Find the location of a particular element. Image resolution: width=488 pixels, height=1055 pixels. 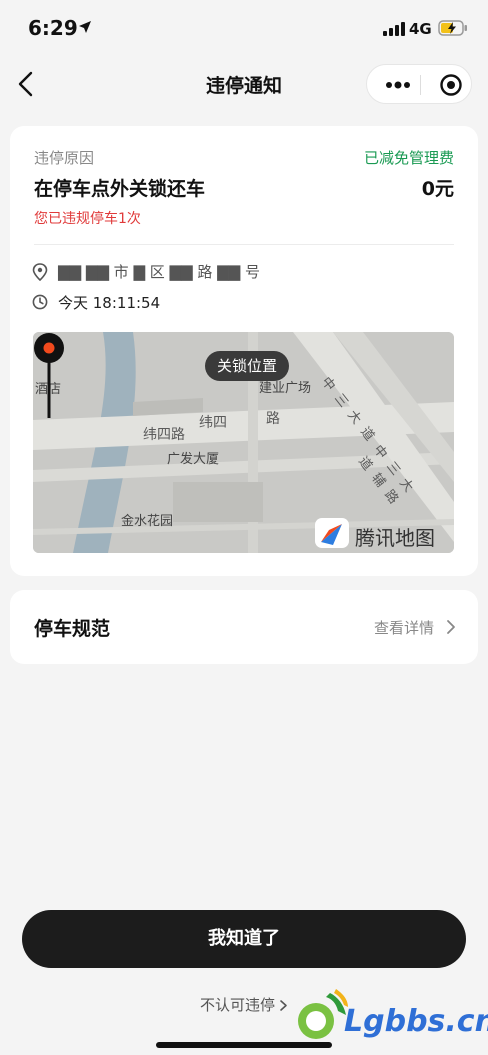

mini-program-capsule is located at coordinates (419, 84).